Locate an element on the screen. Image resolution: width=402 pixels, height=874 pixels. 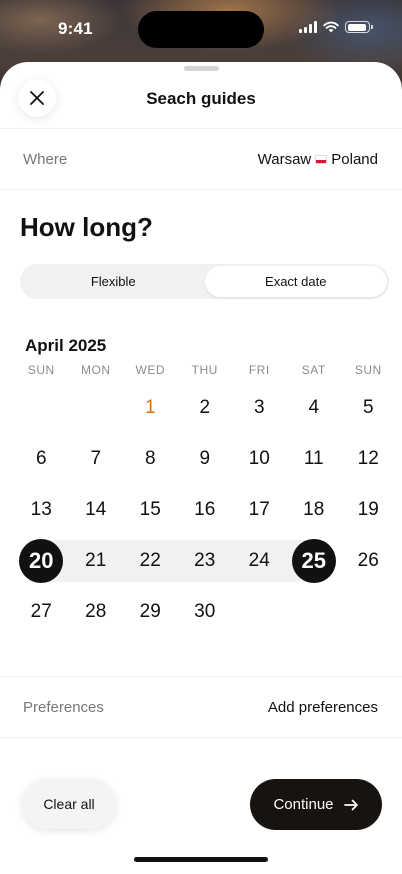
calendar-day: 17 is located at coordinates (259, 509).